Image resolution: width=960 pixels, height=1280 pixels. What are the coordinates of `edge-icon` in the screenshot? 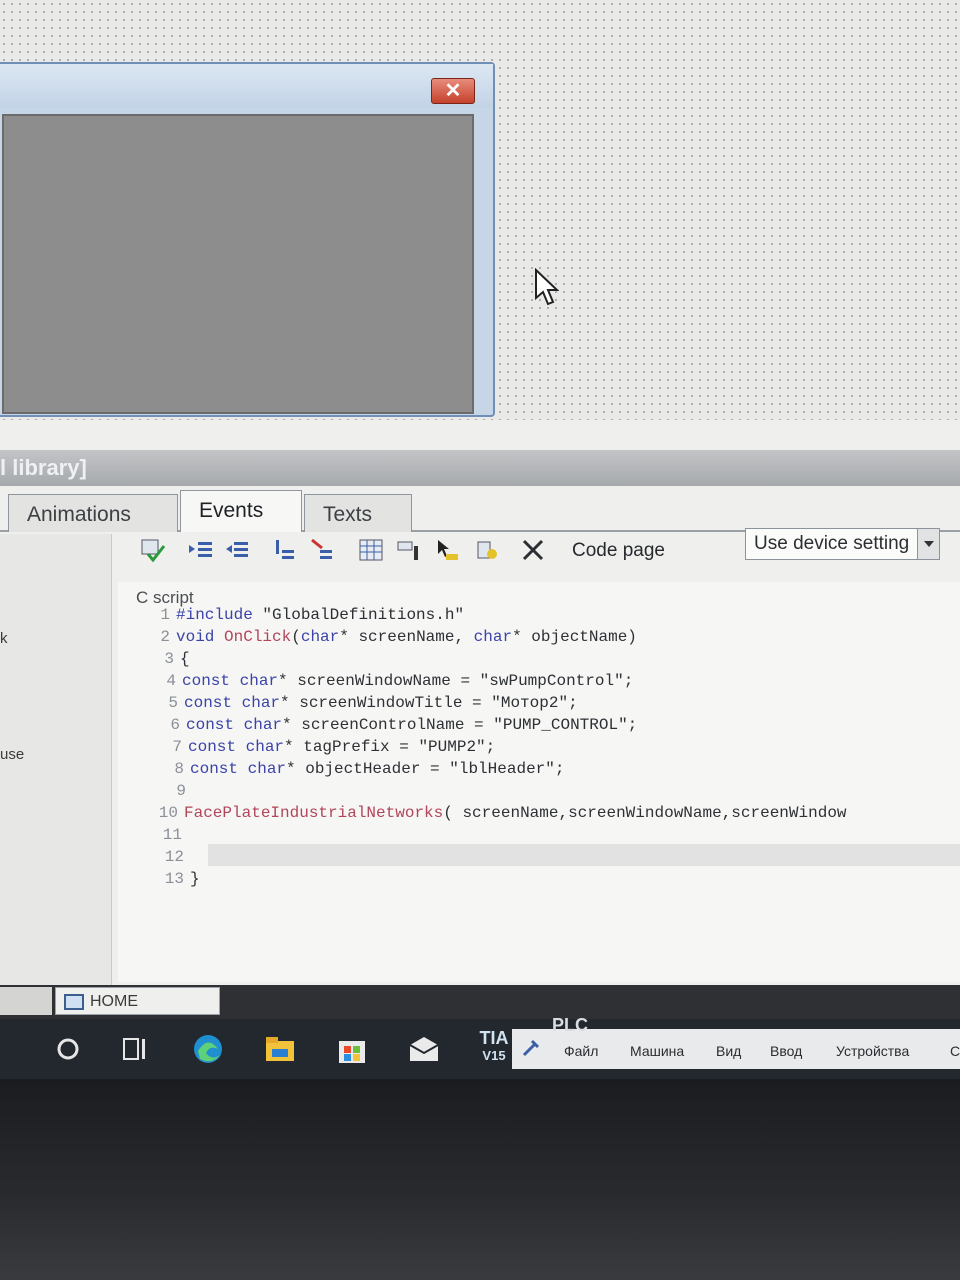 It's located at (208, 1049).